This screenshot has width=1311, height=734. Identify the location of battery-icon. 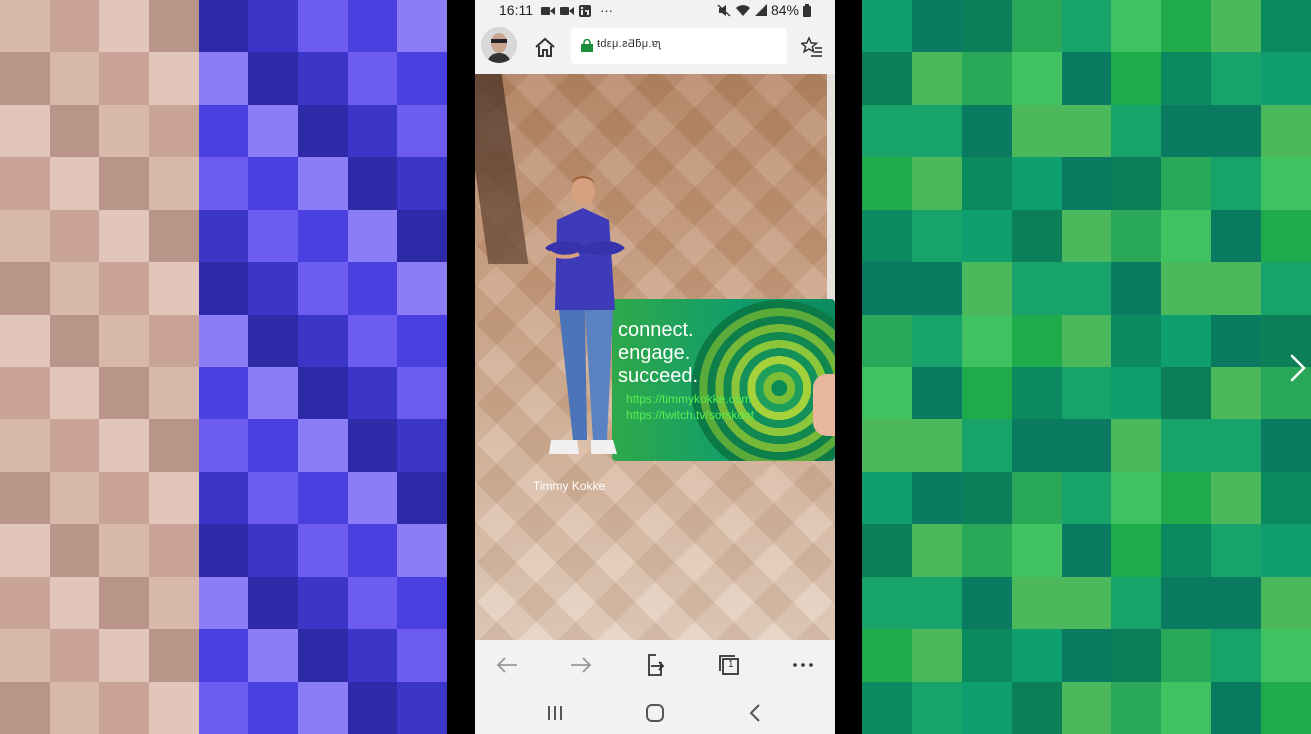
(807, 10).